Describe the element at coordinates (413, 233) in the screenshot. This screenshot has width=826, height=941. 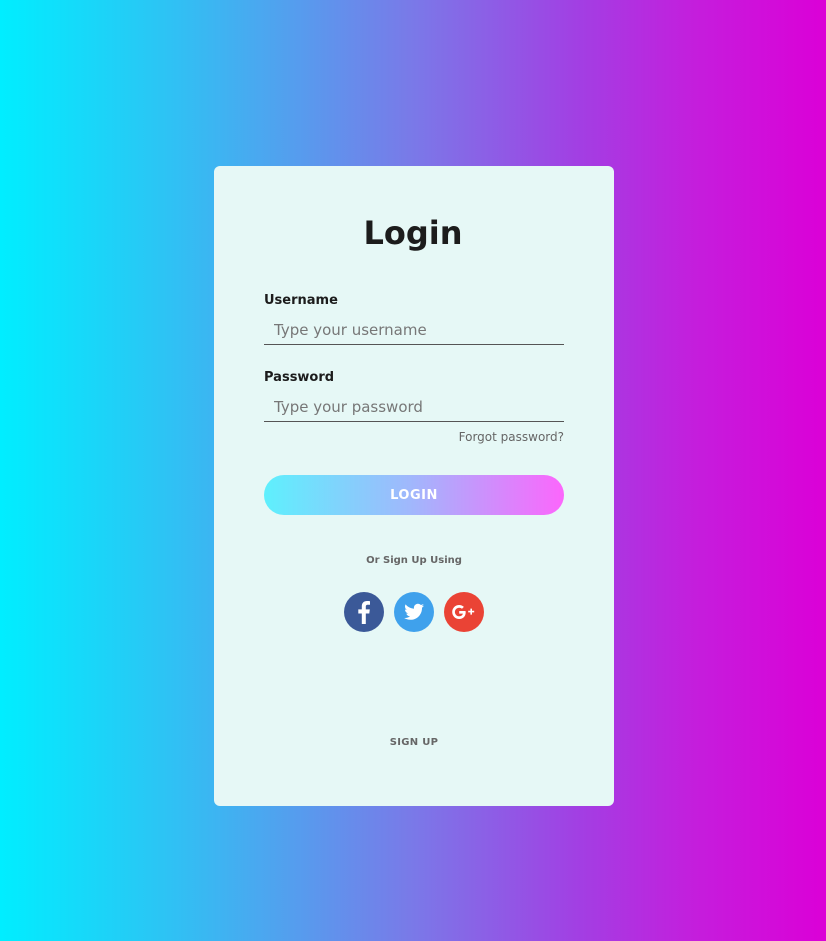
I see `page-title: Login` at that location.